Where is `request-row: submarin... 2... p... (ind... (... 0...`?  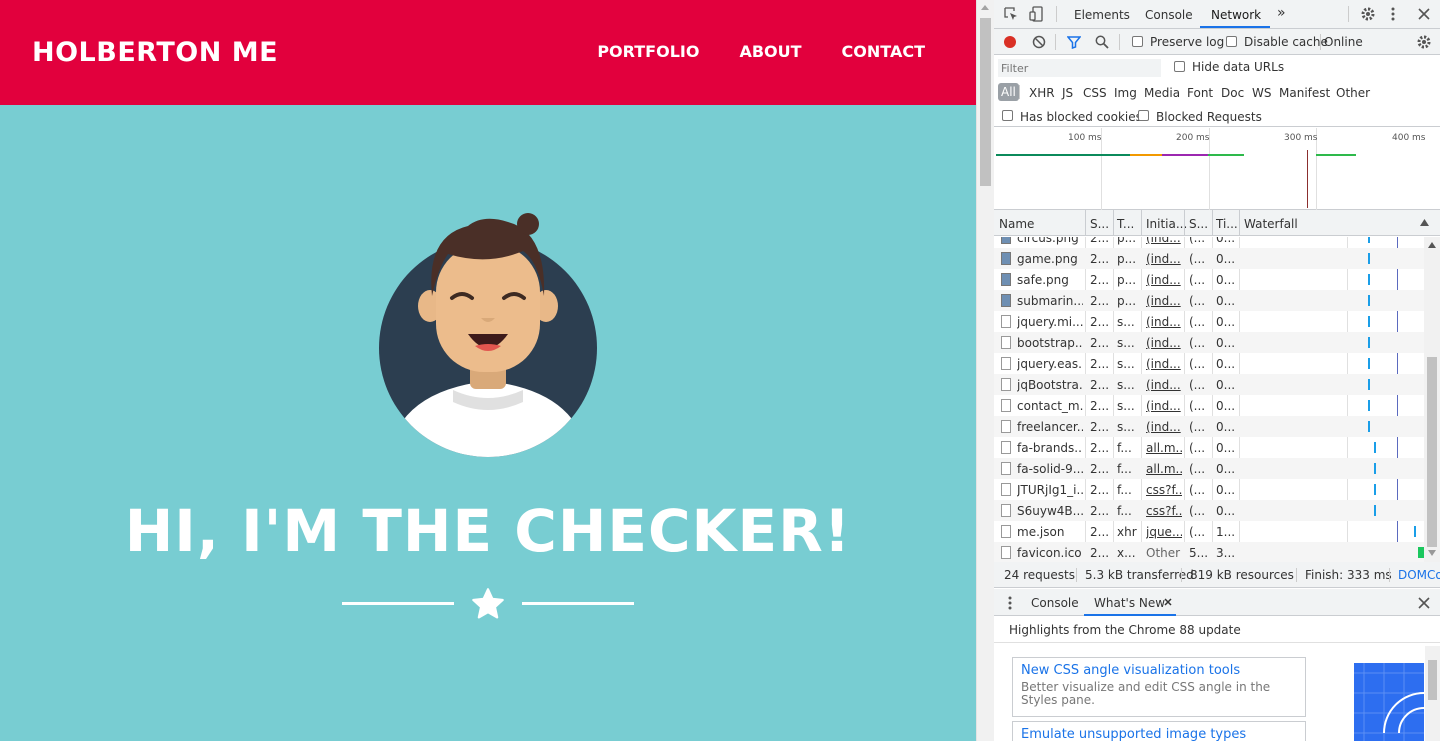
request-row: submarin... 2... p... (ind... (... 0... is located at coordinates (1209, 300).